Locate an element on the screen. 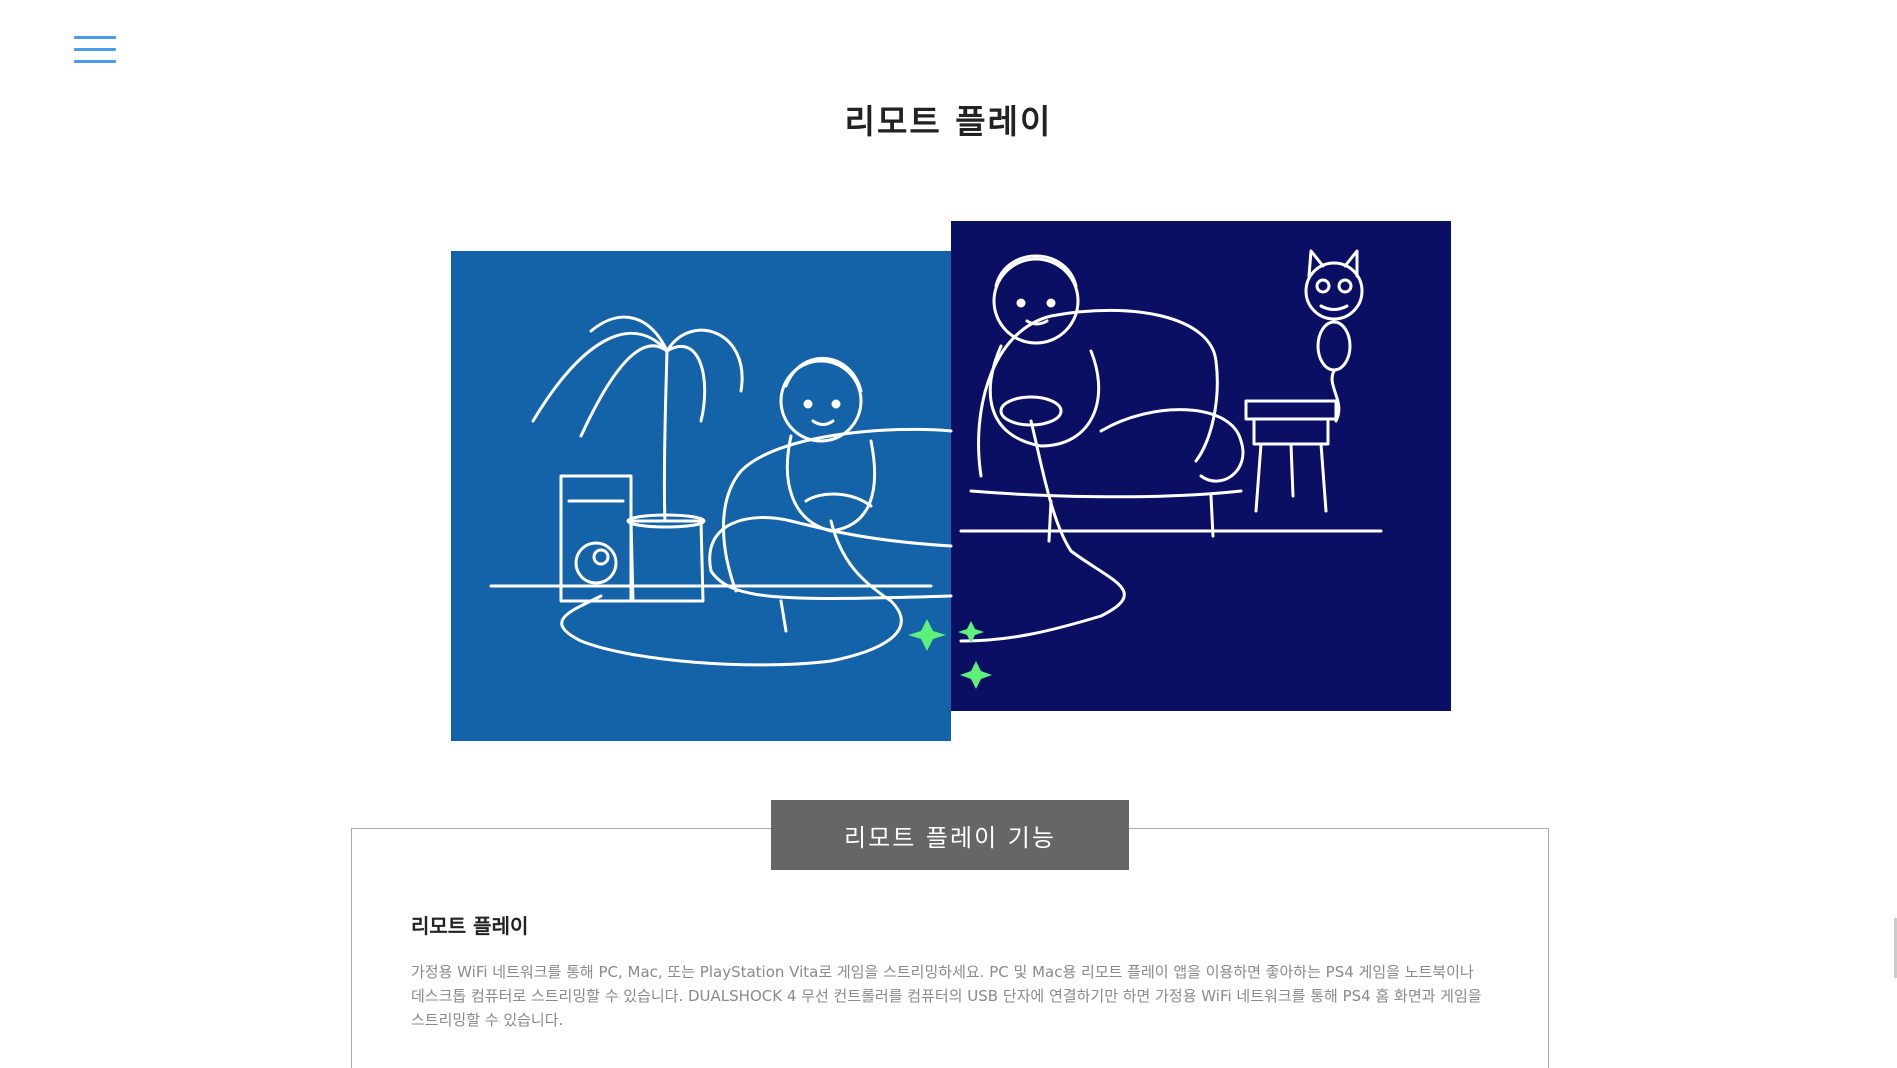  page-title: 리모트 플레이 is located at coordinates (948, 121).